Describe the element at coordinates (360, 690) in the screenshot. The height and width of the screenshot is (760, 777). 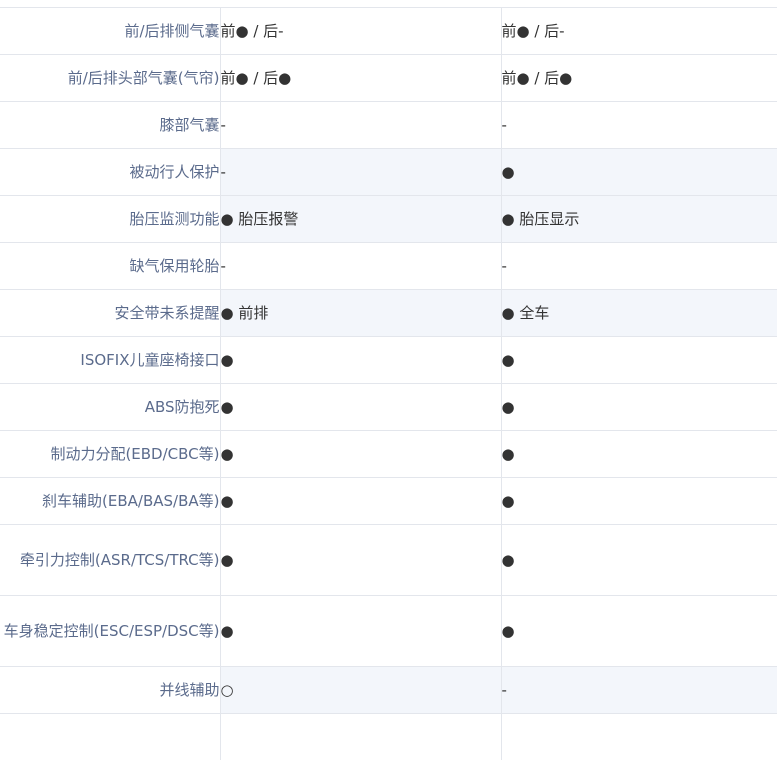
I see `value-config-a: ○` at that location.